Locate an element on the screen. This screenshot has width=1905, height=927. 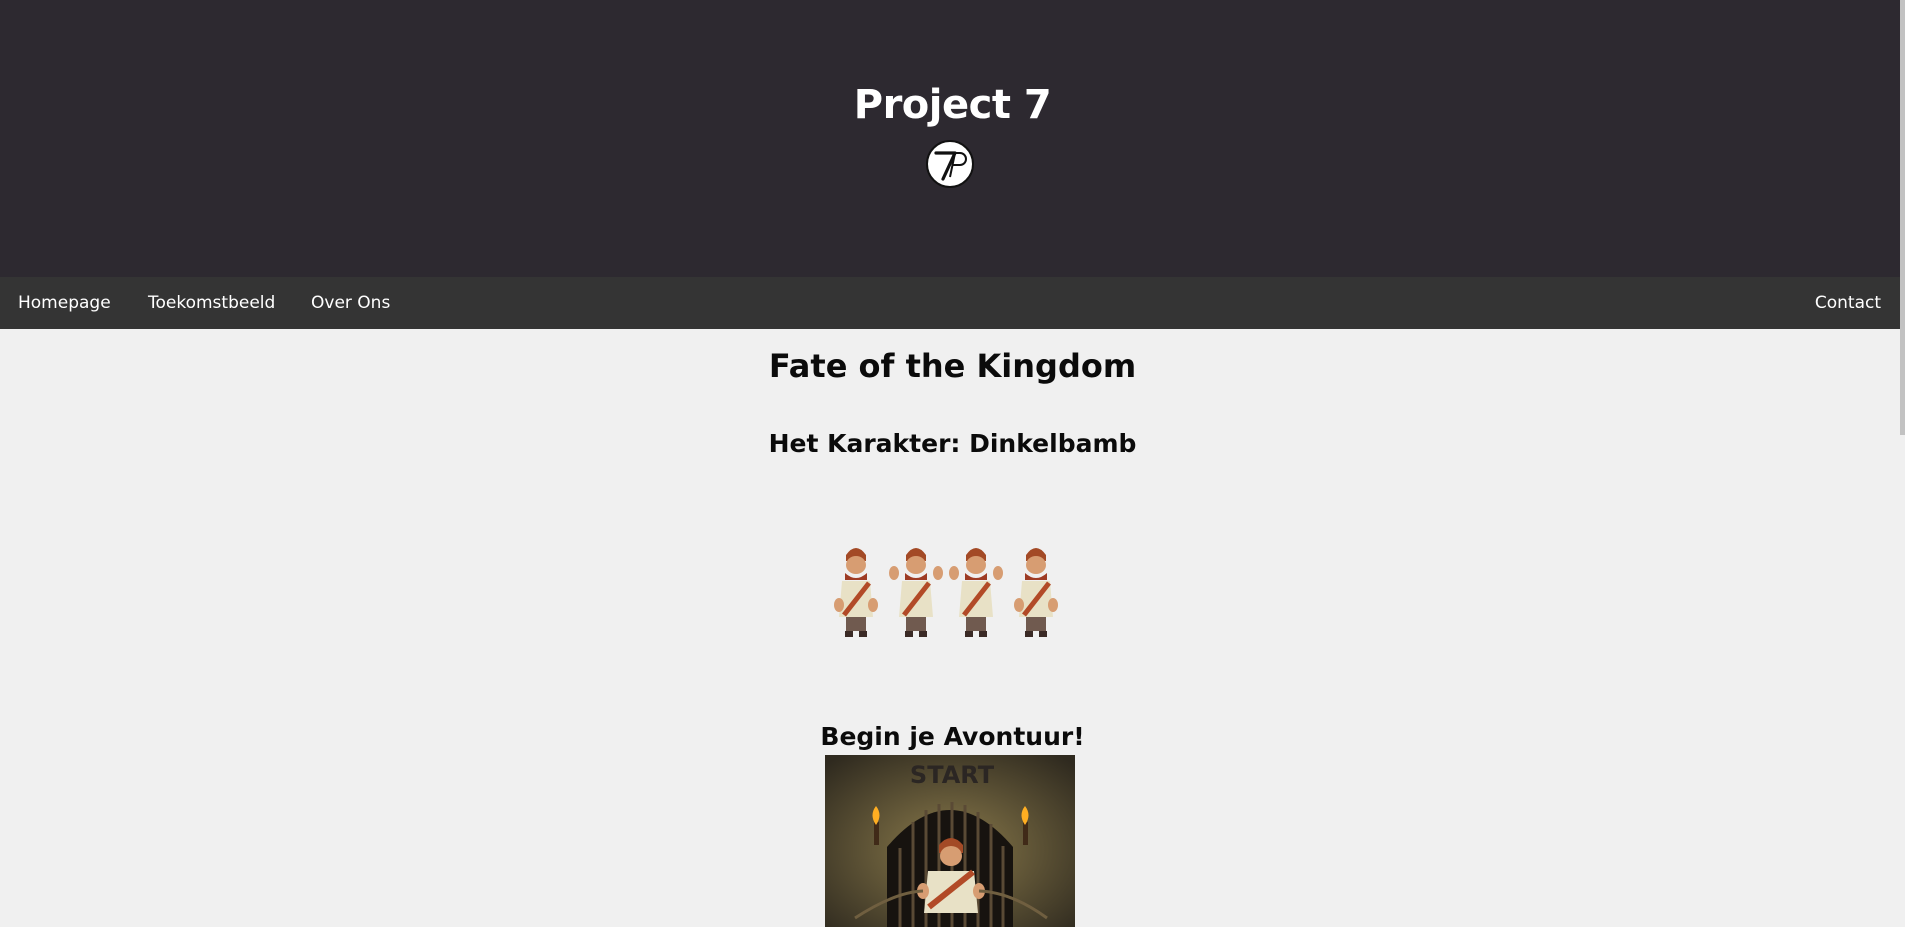
site-title: Project 7 is located at coordinates (952, 105).